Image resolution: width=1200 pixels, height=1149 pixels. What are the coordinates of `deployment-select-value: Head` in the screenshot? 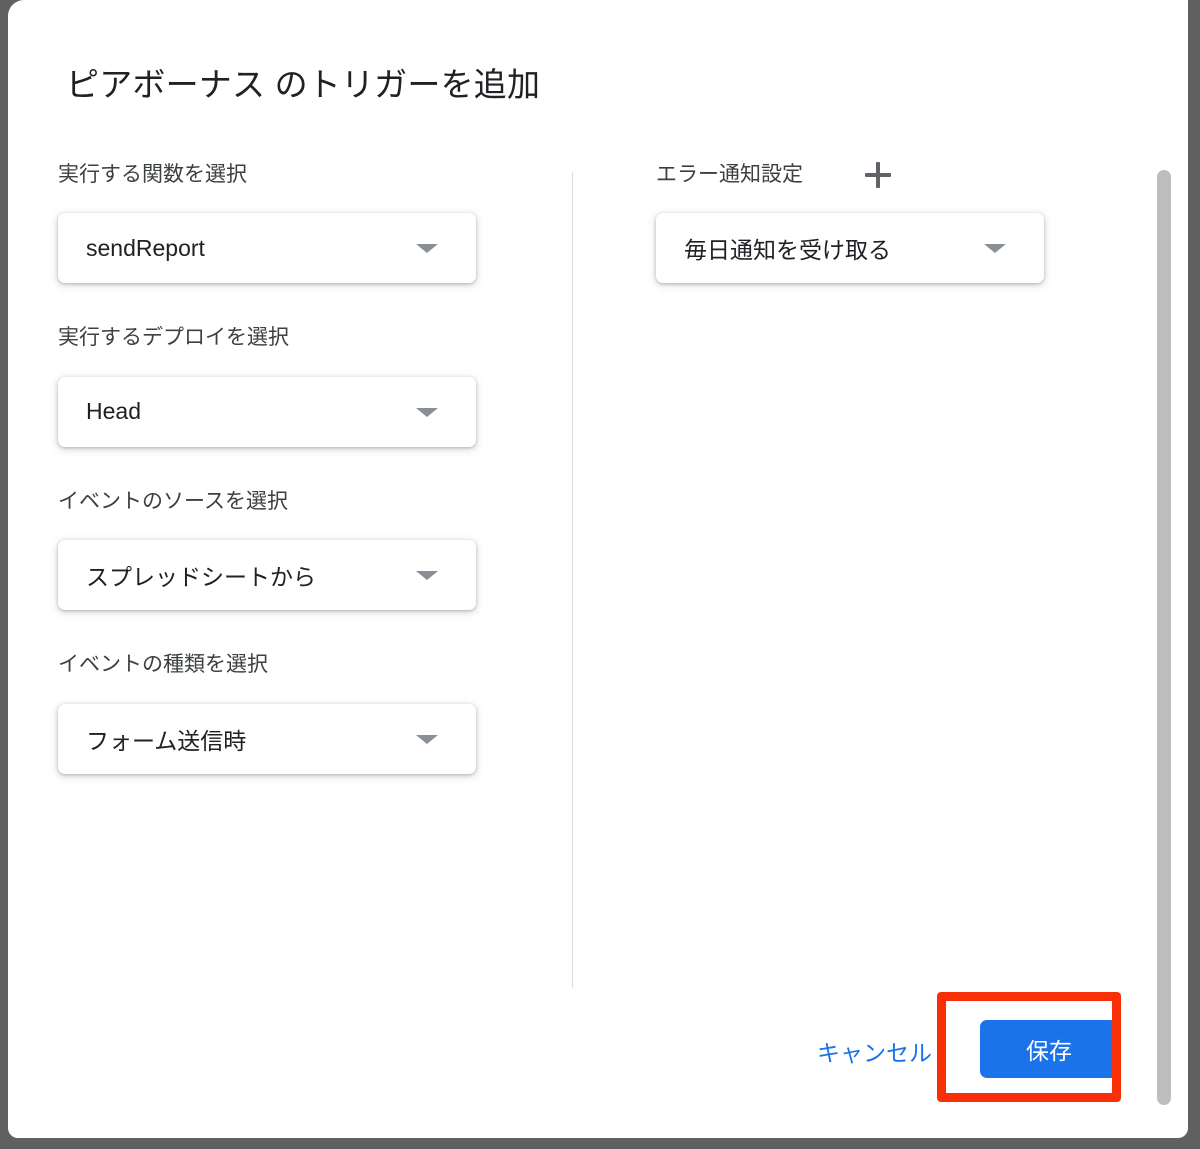 It's located at (113, 411).